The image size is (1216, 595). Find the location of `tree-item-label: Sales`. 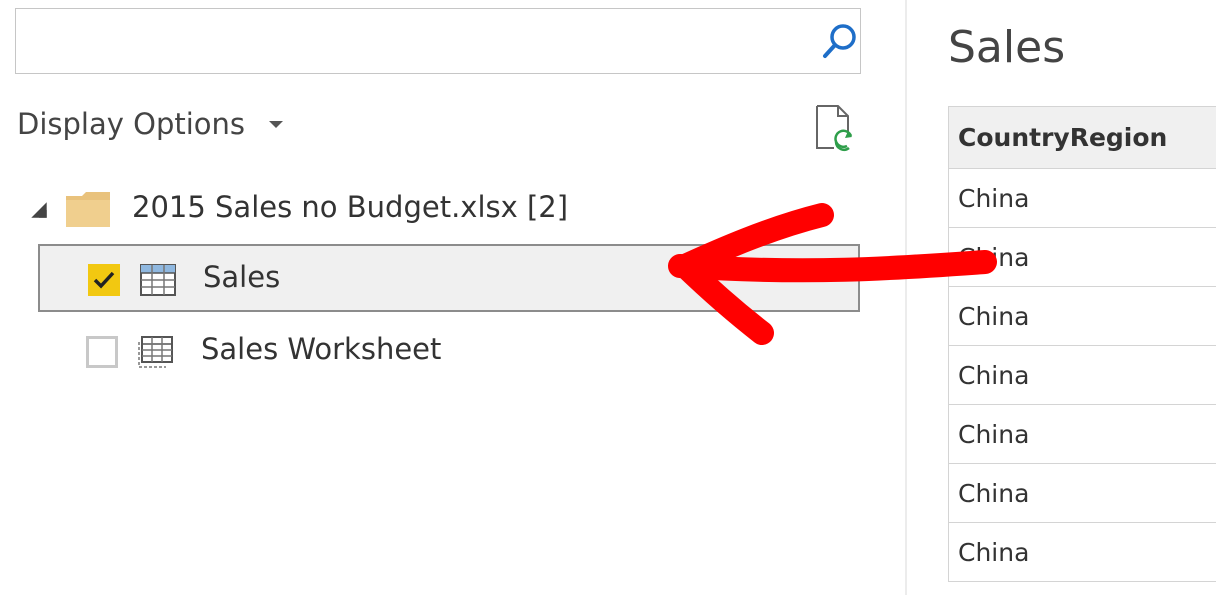

tree-item-label: Sales is located at coordinates (242, 277).